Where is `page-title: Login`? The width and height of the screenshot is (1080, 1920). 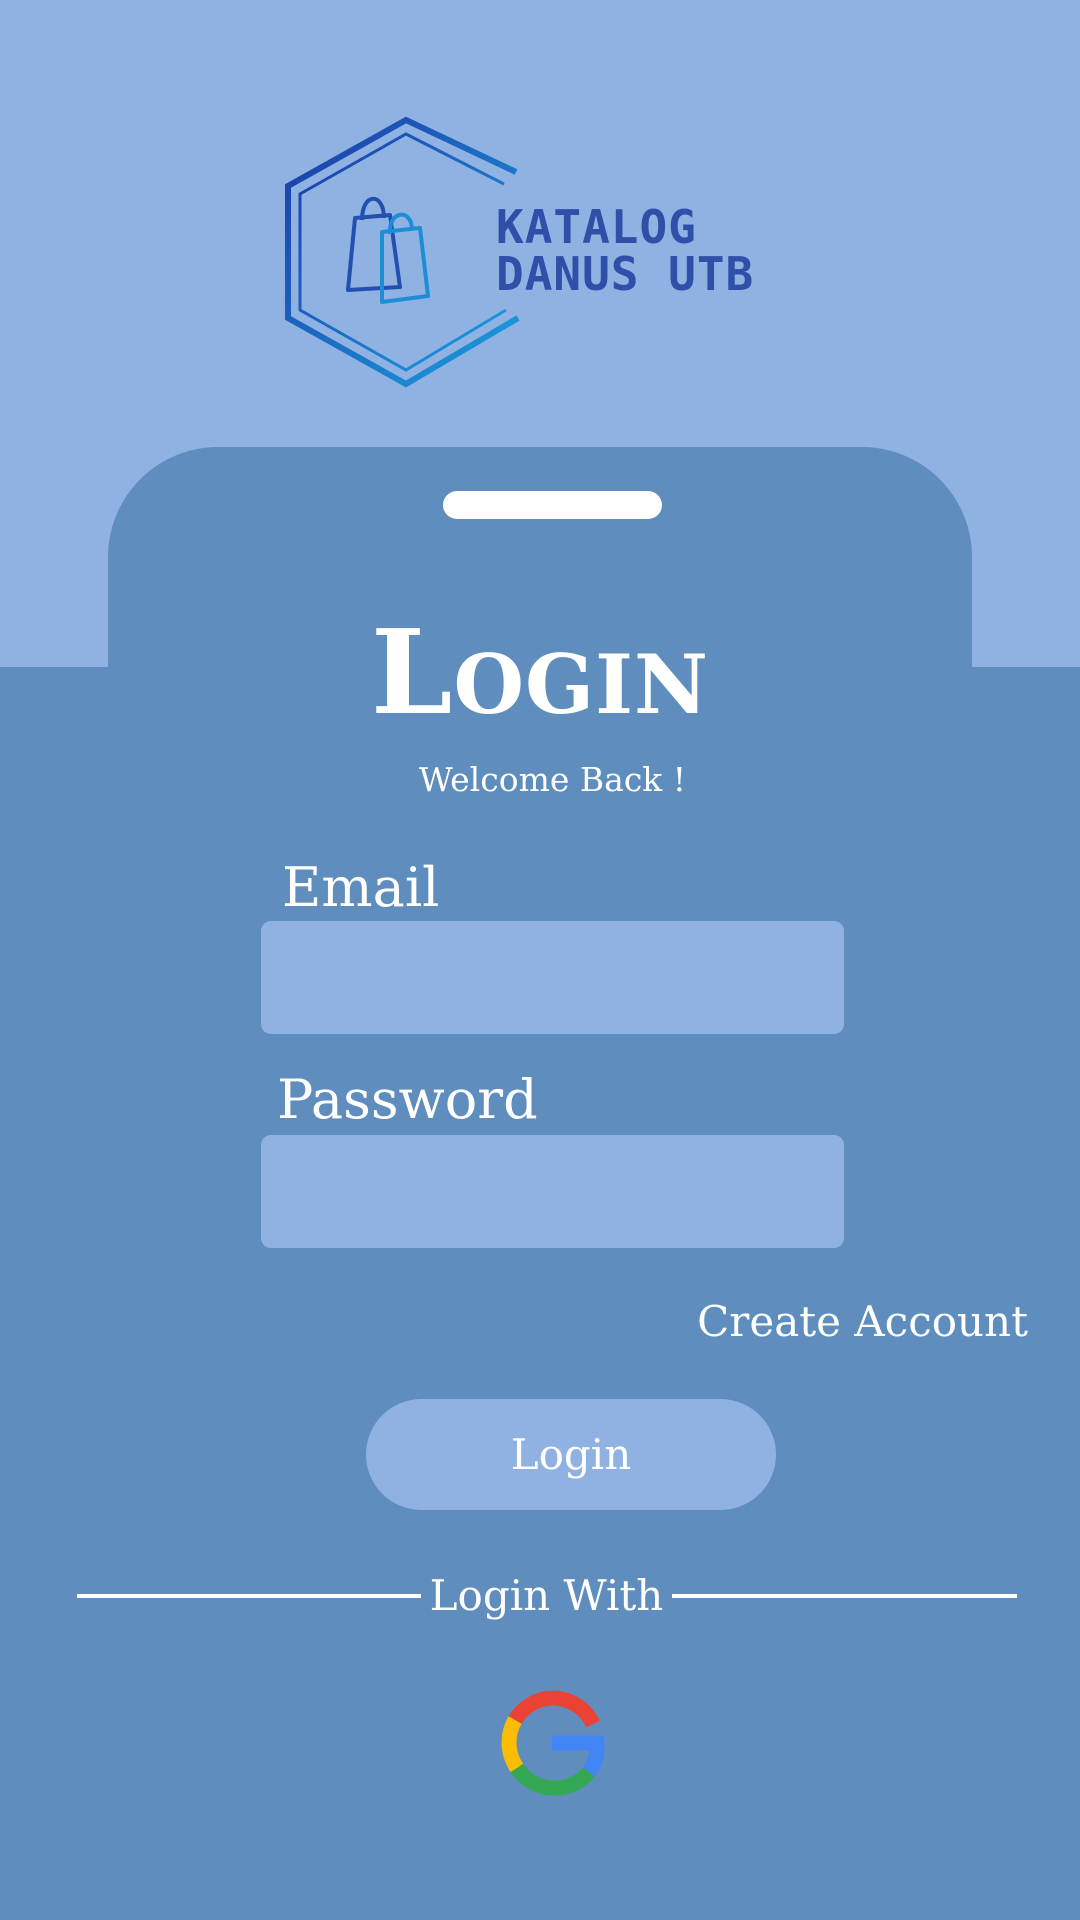
page-title: Login is located at coordinates (540, 673).